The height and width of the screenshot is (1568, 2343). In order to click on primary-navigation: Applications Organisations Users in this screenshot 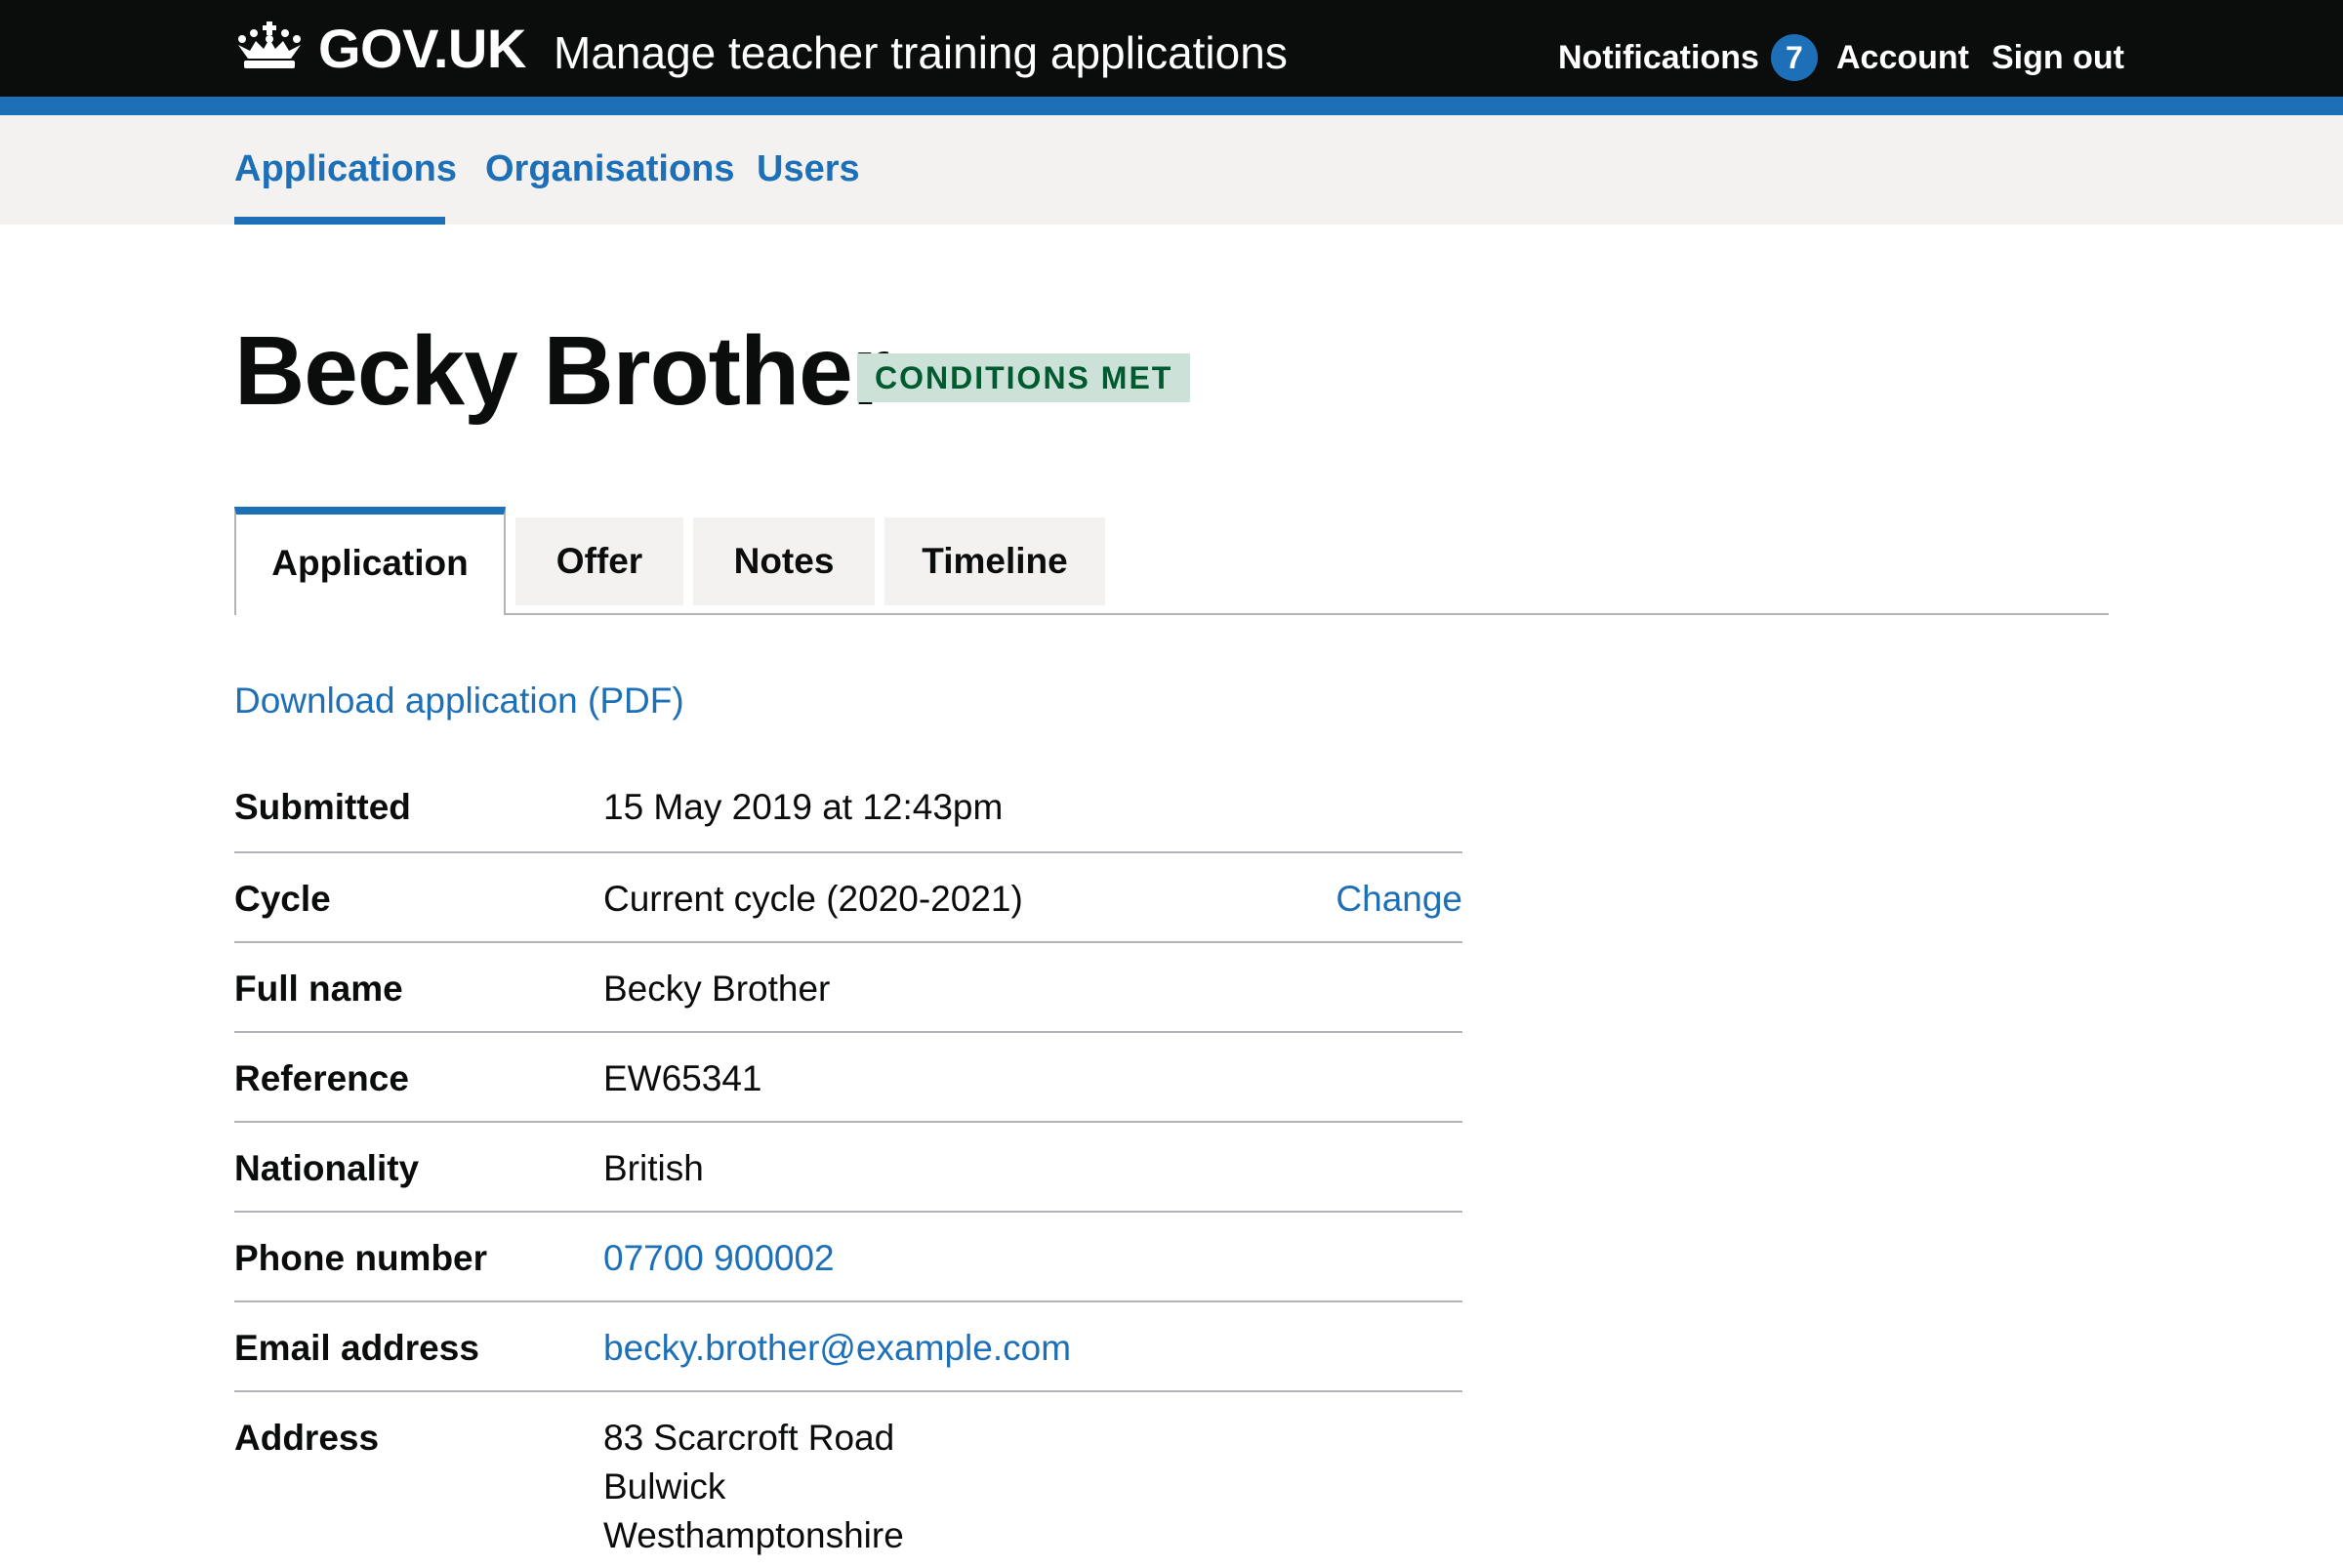, I will do `click(1171, 170)`.